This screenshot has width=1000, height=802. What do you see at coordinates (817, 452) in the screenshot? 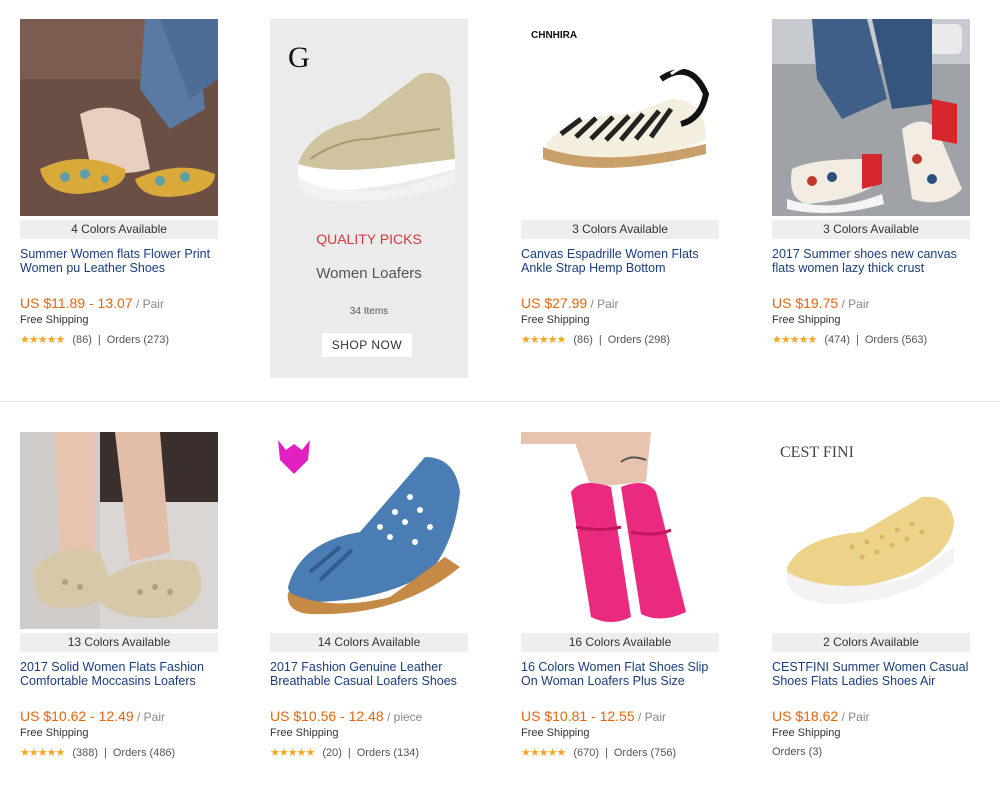
I see `brand-logo-icon: CEST FINI` at bounding box center [817, 452].